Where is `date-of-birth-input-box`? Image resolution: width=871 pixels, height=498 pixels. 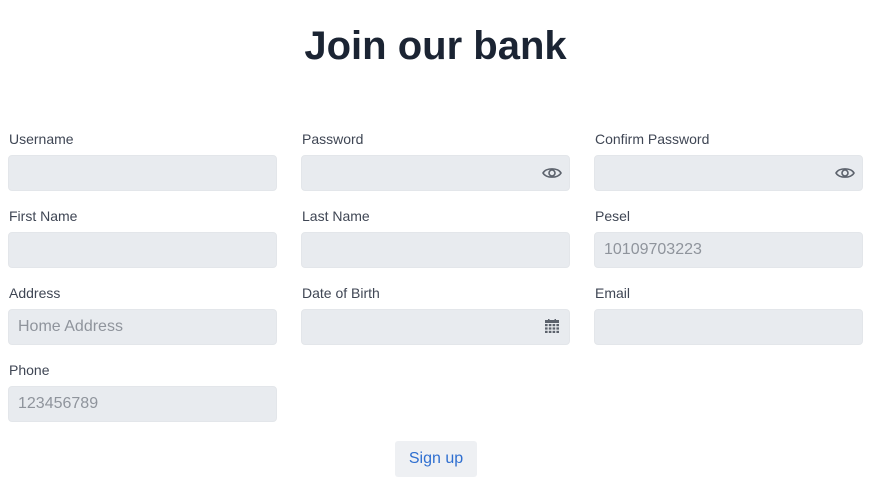 date-of-birth-input-box is located at coordinates (435, 327).